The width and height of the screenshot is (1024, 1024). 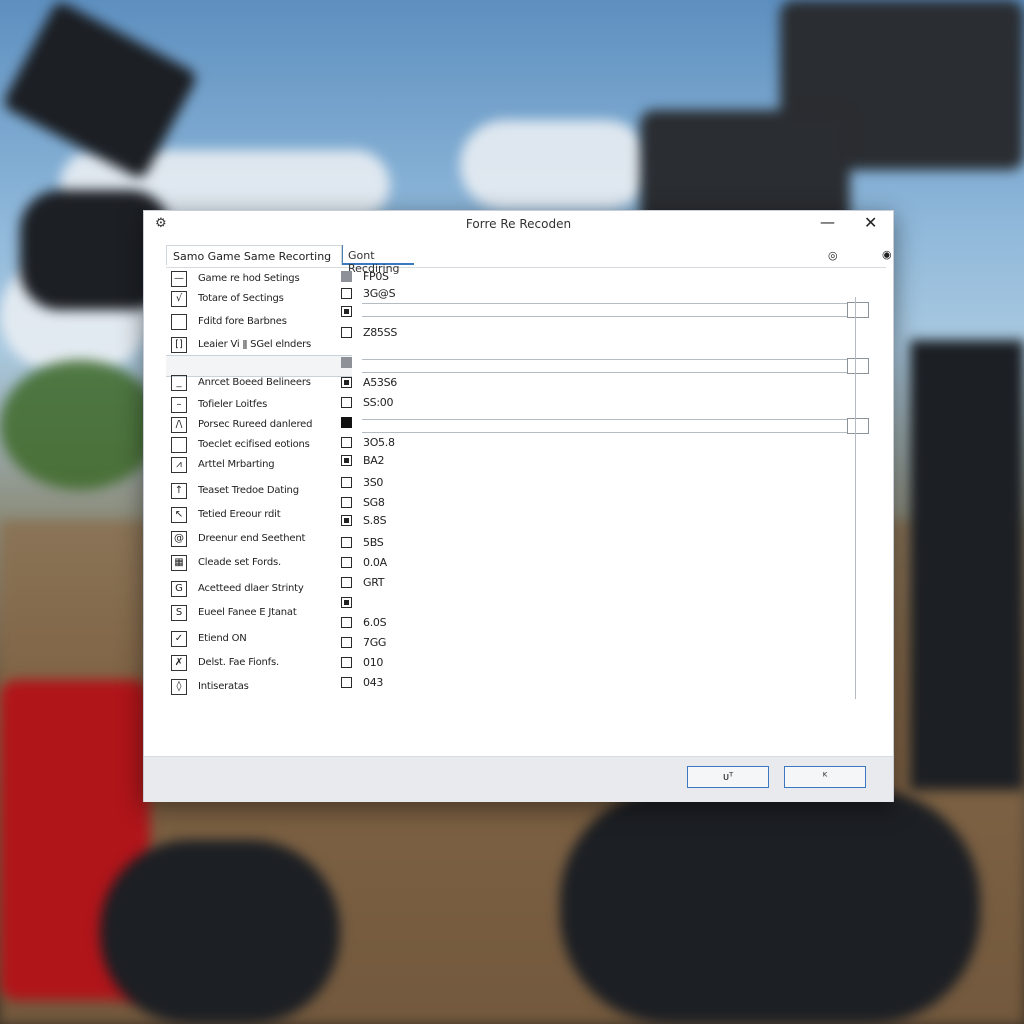 What do you see at coordinates (179, 613) in the screenshot?
I see `s-box-icon: S` at bounding box center [179, 613].